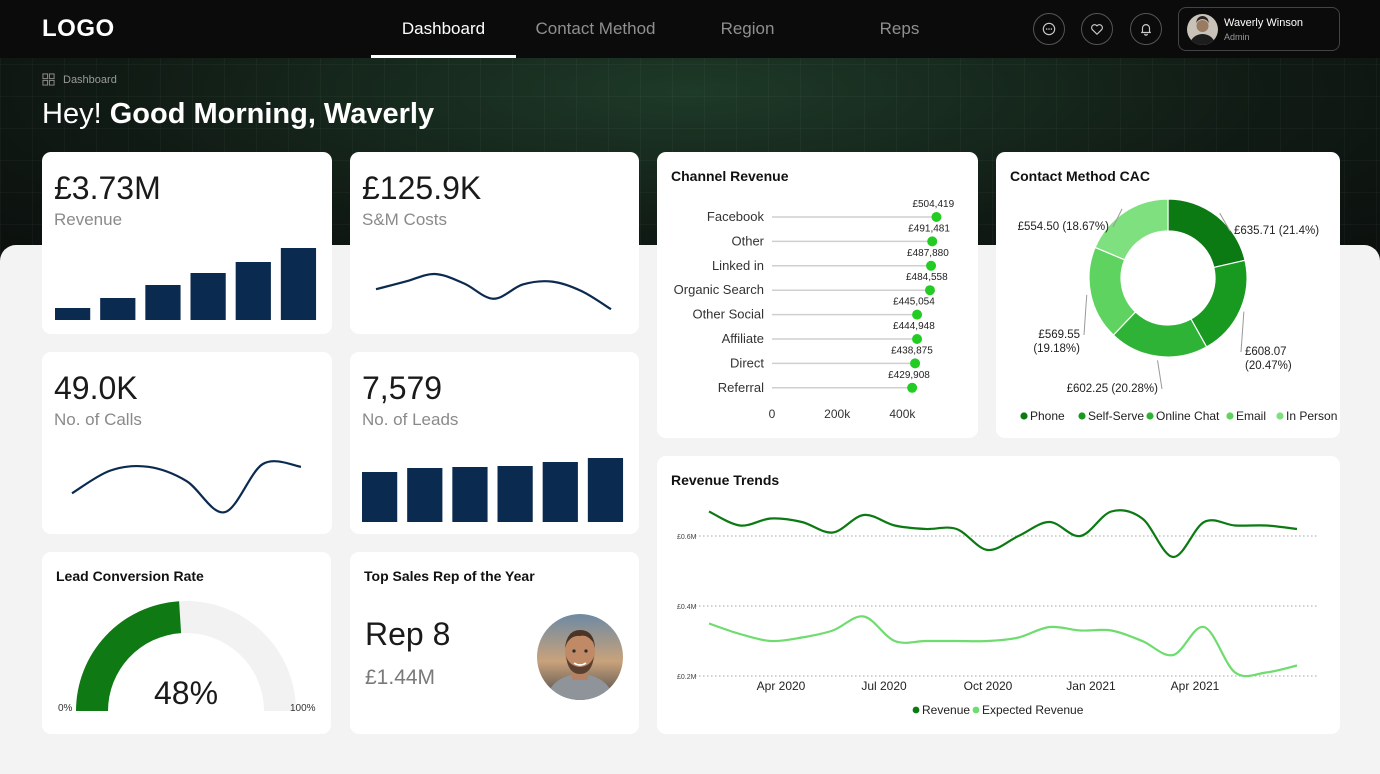  I want to click on x-tick-label: Apr 2020, so click(781, 686).